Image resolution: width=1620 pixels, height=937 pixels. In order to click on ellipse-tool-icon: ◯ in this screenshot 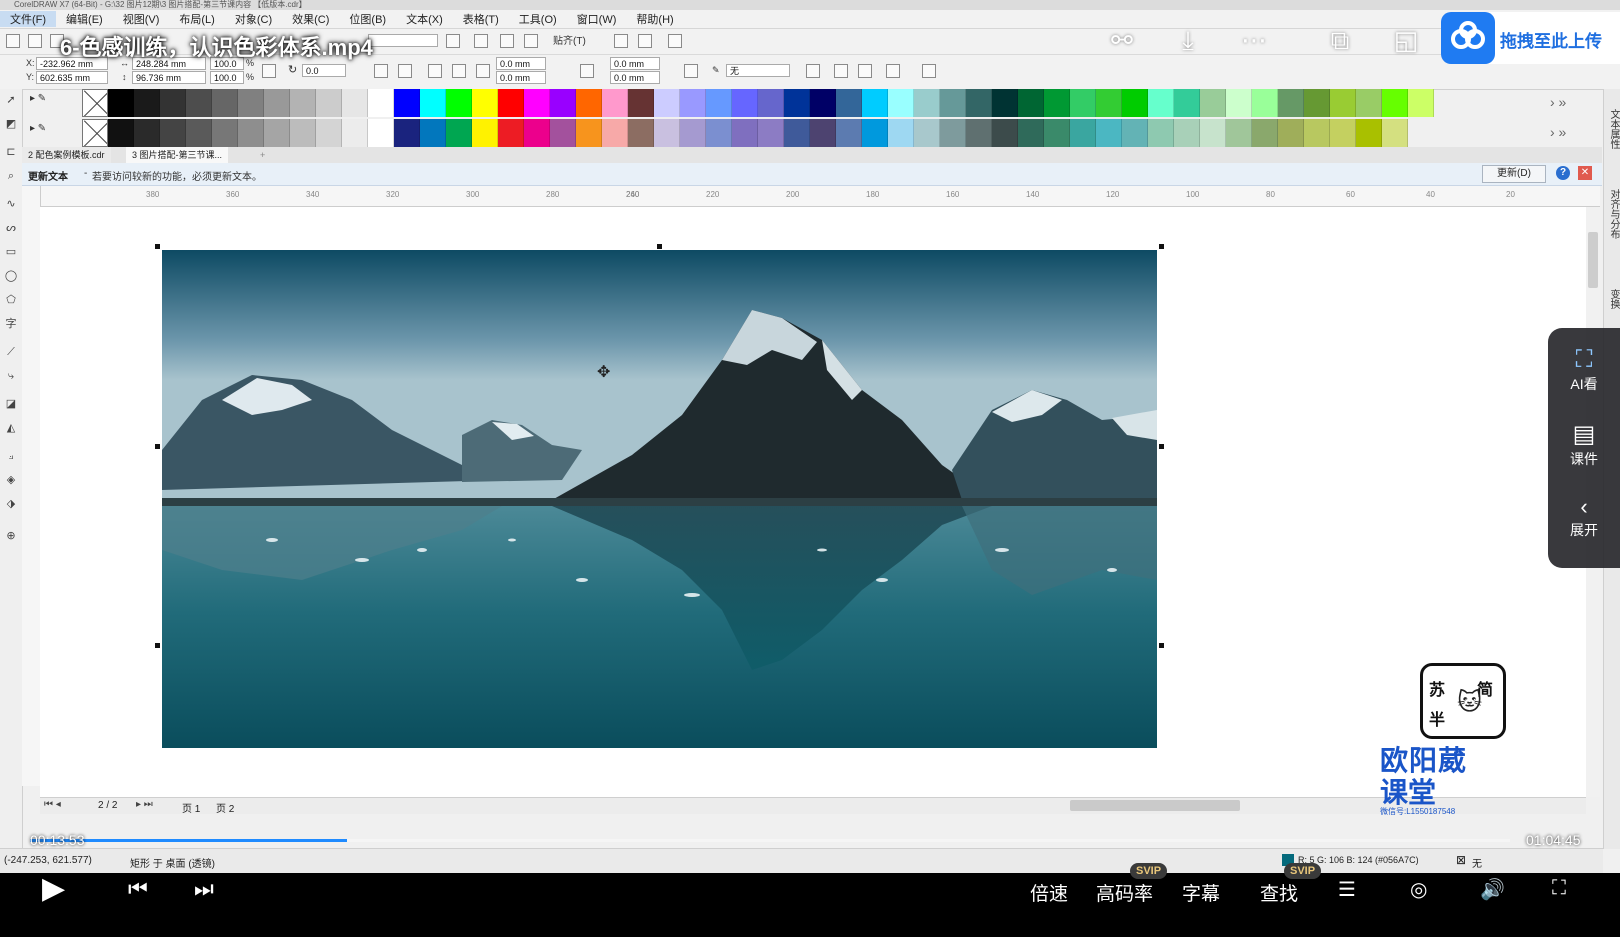, I will do `click(11, 276)`.